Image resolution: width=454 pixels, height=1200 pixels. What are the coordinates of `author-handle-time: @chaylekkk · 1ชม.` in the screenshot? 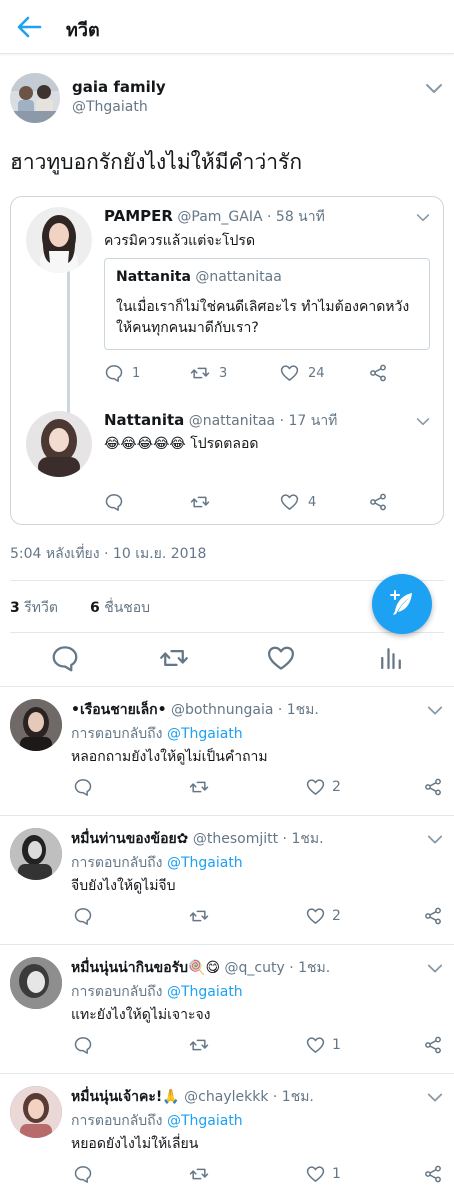 It's located at (249, 1097).